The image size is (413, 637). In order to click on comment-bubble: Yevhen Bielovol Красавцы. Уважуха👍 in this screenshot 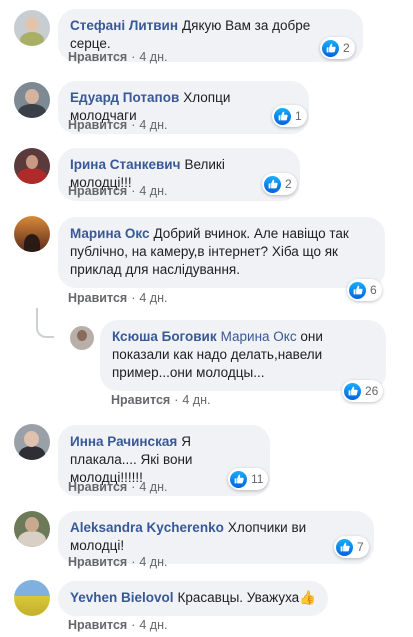, I will do `click(193, 598)`.